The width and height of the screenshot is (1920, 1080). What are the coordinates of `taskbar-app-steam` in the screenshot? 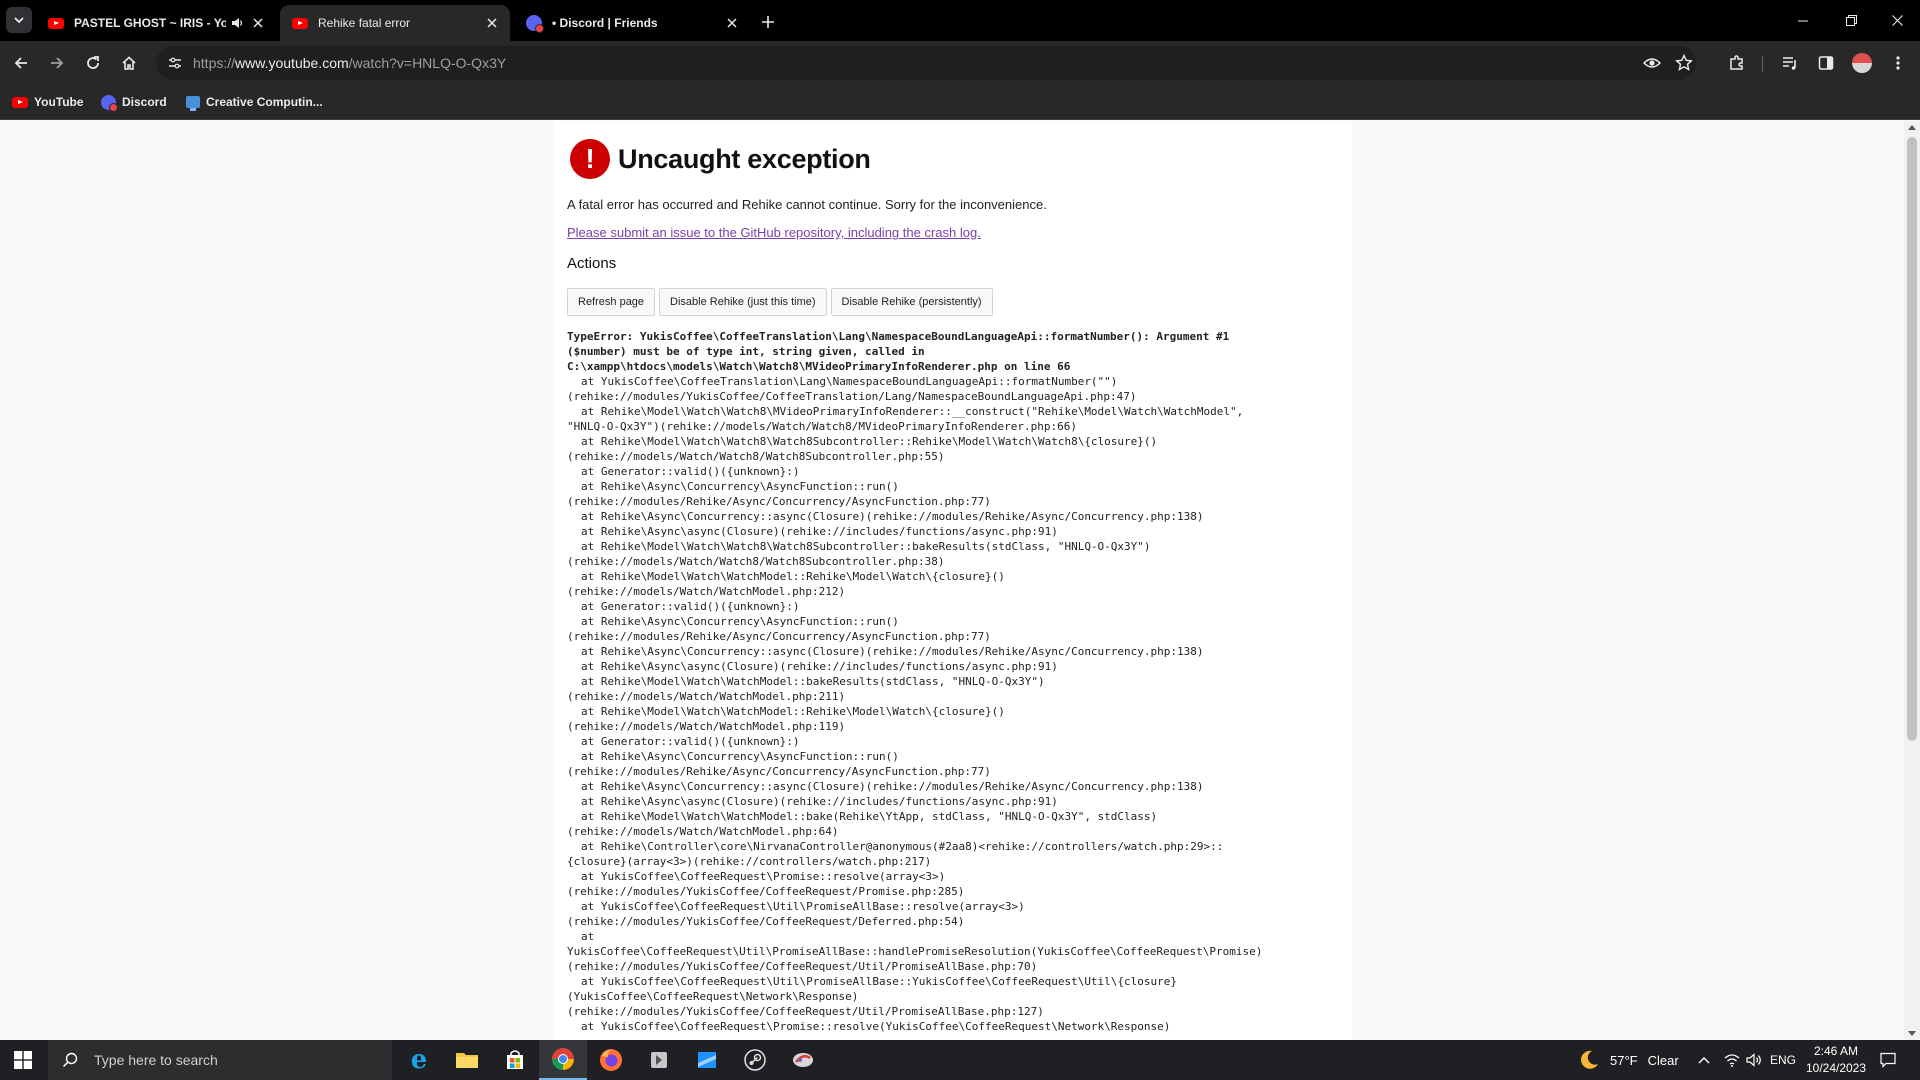 It's located at (755, 1060).